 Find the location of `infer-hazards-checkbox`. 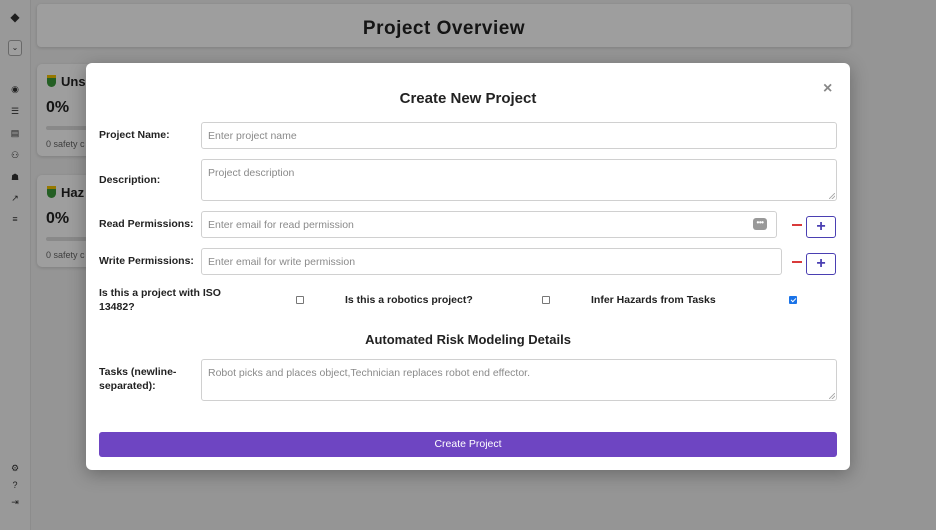

infer-hazards-checkbox is located at coordinates (793, 300).